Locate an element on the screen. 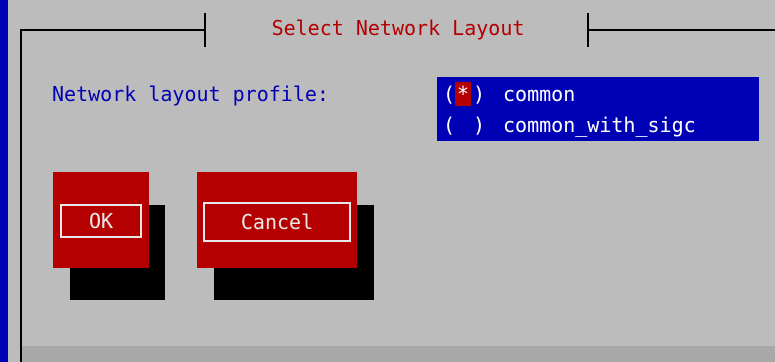 Image resolution: width=775 pixels, height=362 pixels. radio-option-common-with-sigc: ( ) common_with_sigc is located at coordinates (598, 125).